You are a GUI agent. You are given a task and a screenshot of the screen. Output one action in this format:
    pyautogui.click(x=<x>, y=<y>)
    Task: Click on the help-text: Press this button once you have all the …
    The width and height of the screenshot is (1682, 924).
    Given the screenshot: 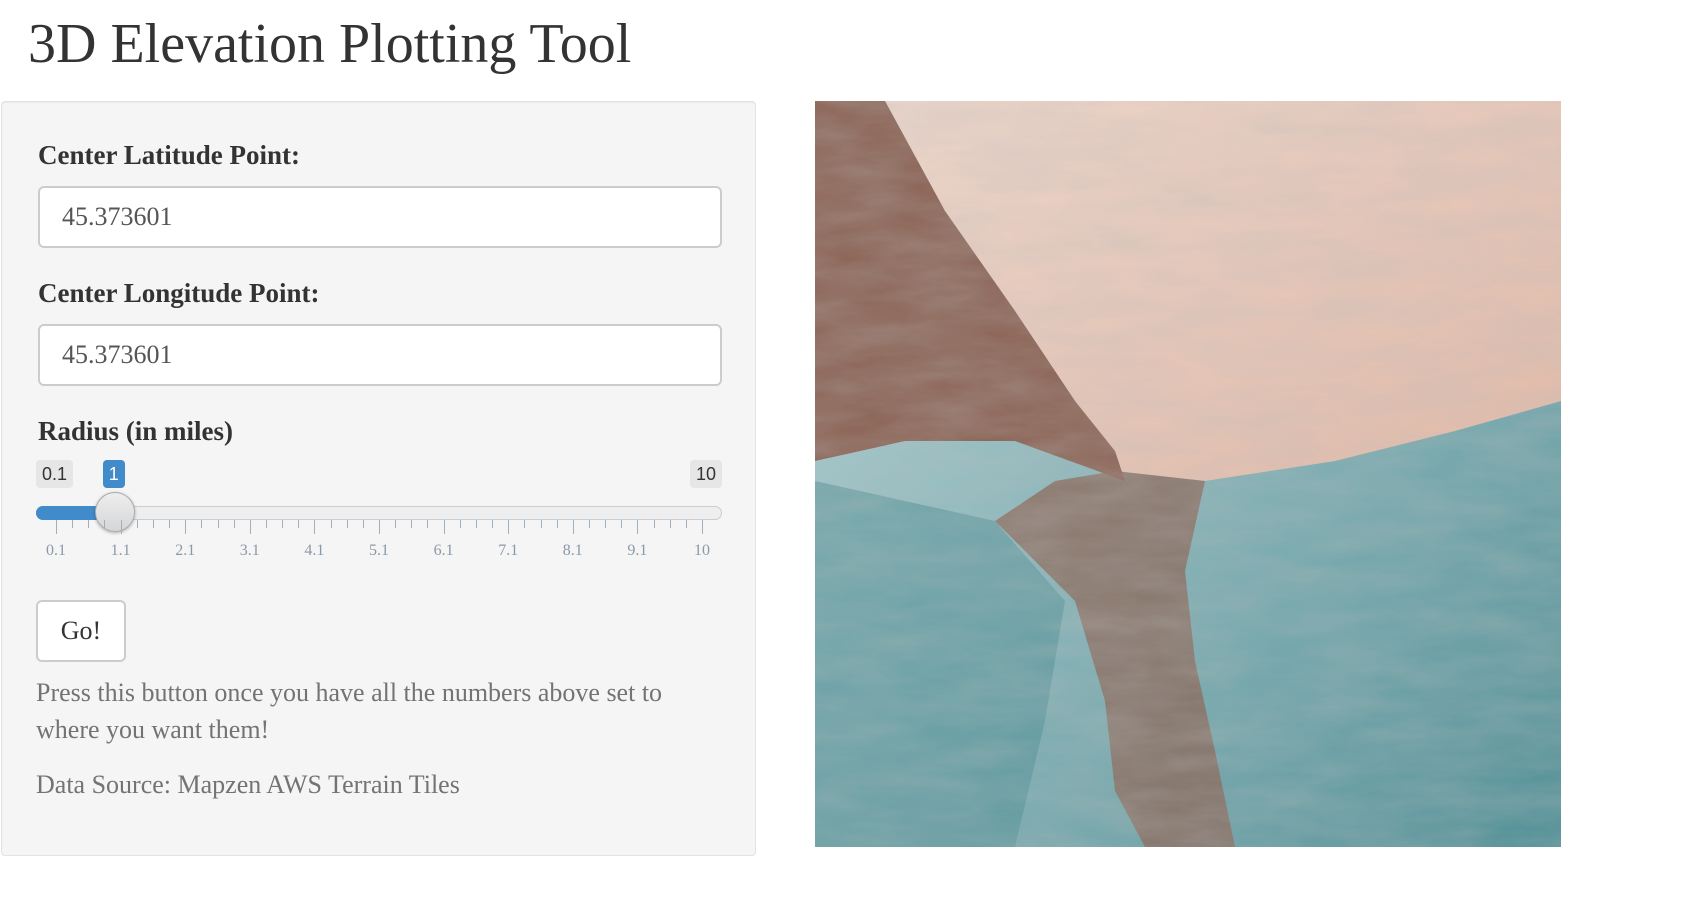 What is the action you would take?
    pyautogui.click(x=349, y=711)
    